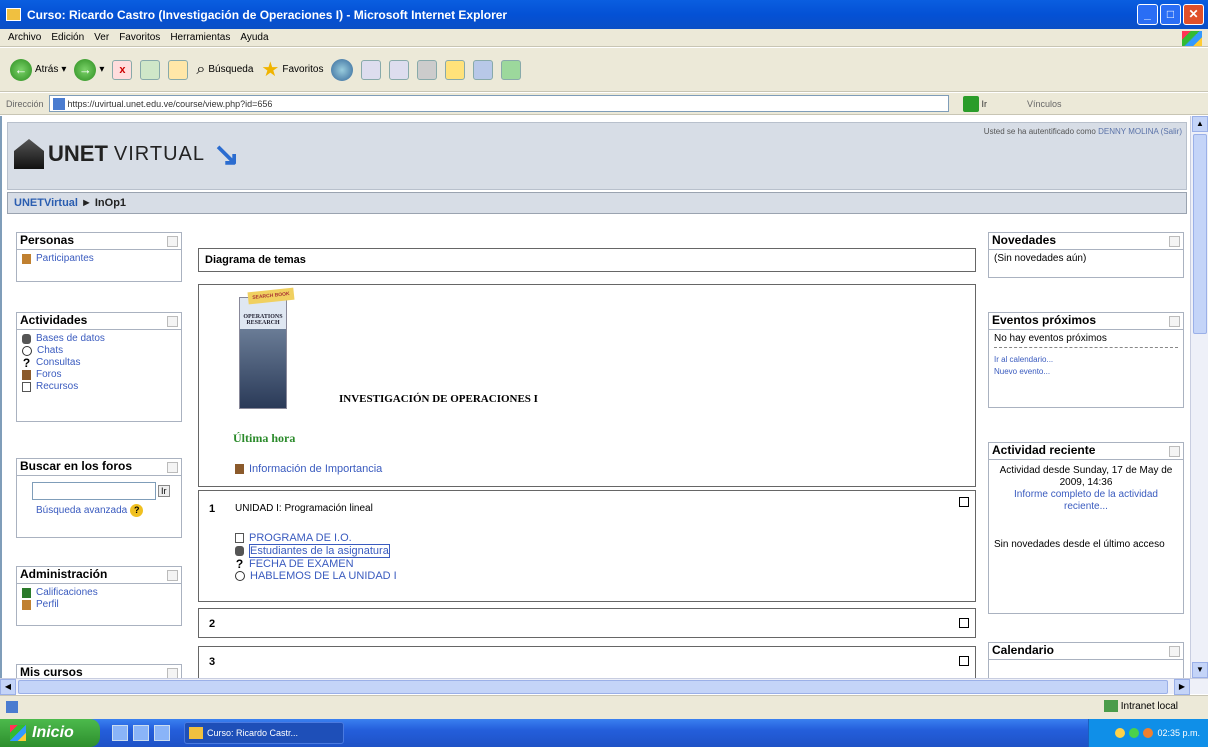  I want to click on unet-logo: UNET VIRTUAL ↘, so click(127, 154).